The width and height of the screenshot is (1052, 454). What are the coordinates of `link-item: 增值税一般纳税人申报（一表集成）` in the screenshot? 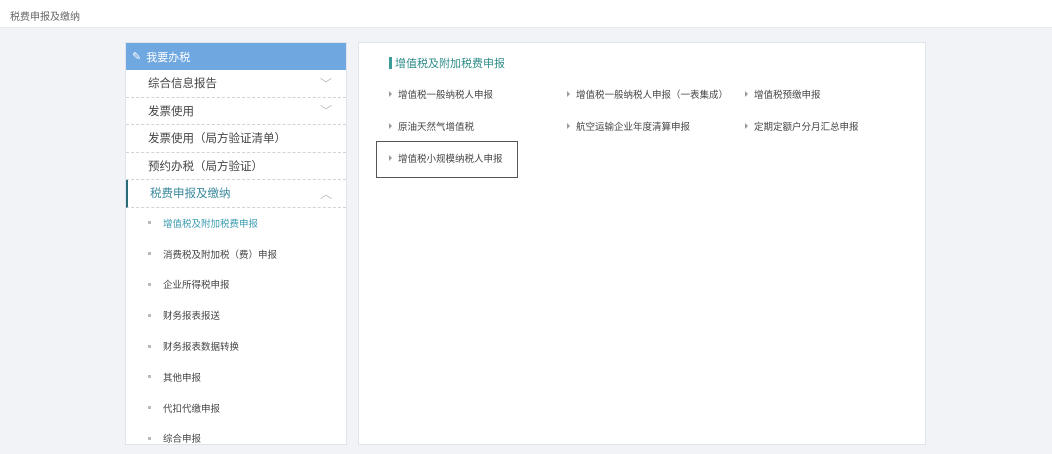 It's located at (647, 94).